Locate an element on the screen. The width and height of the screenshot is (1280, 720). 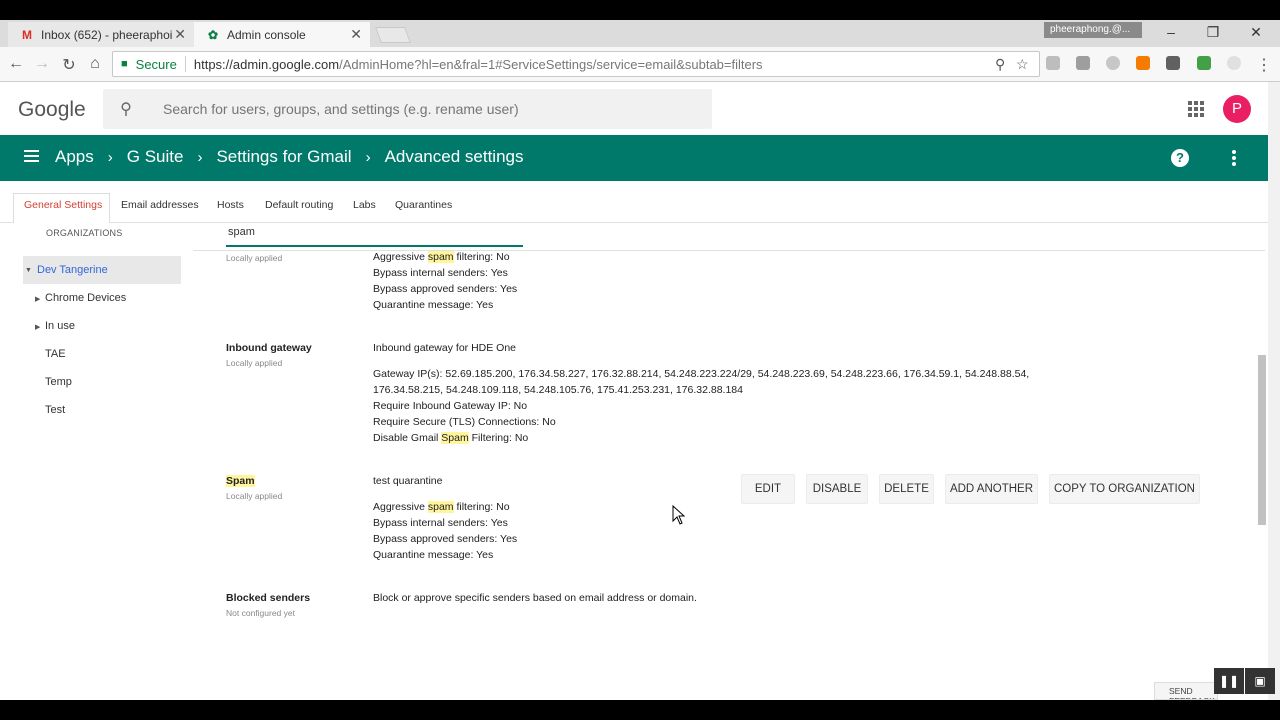
forward-icon: → is located at coordinates (42, 64).